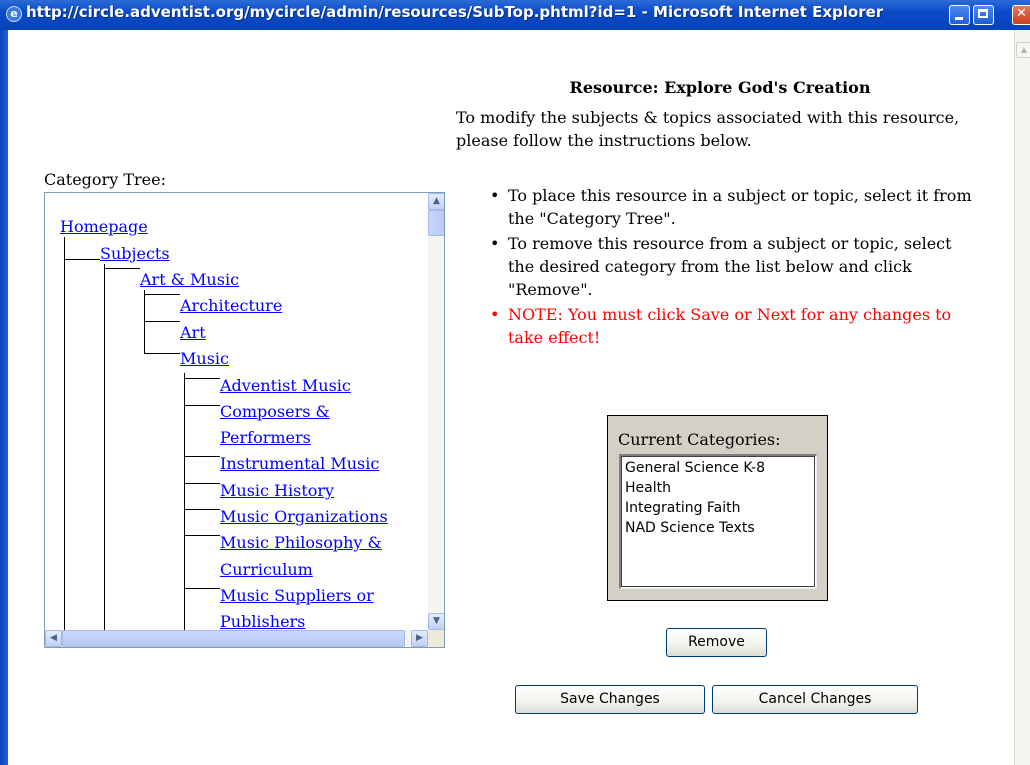 Image resolution: width=1030 pixels, height=765 pixels. I want to click on tree-node-architecture: Architecture, so click(231, 305).